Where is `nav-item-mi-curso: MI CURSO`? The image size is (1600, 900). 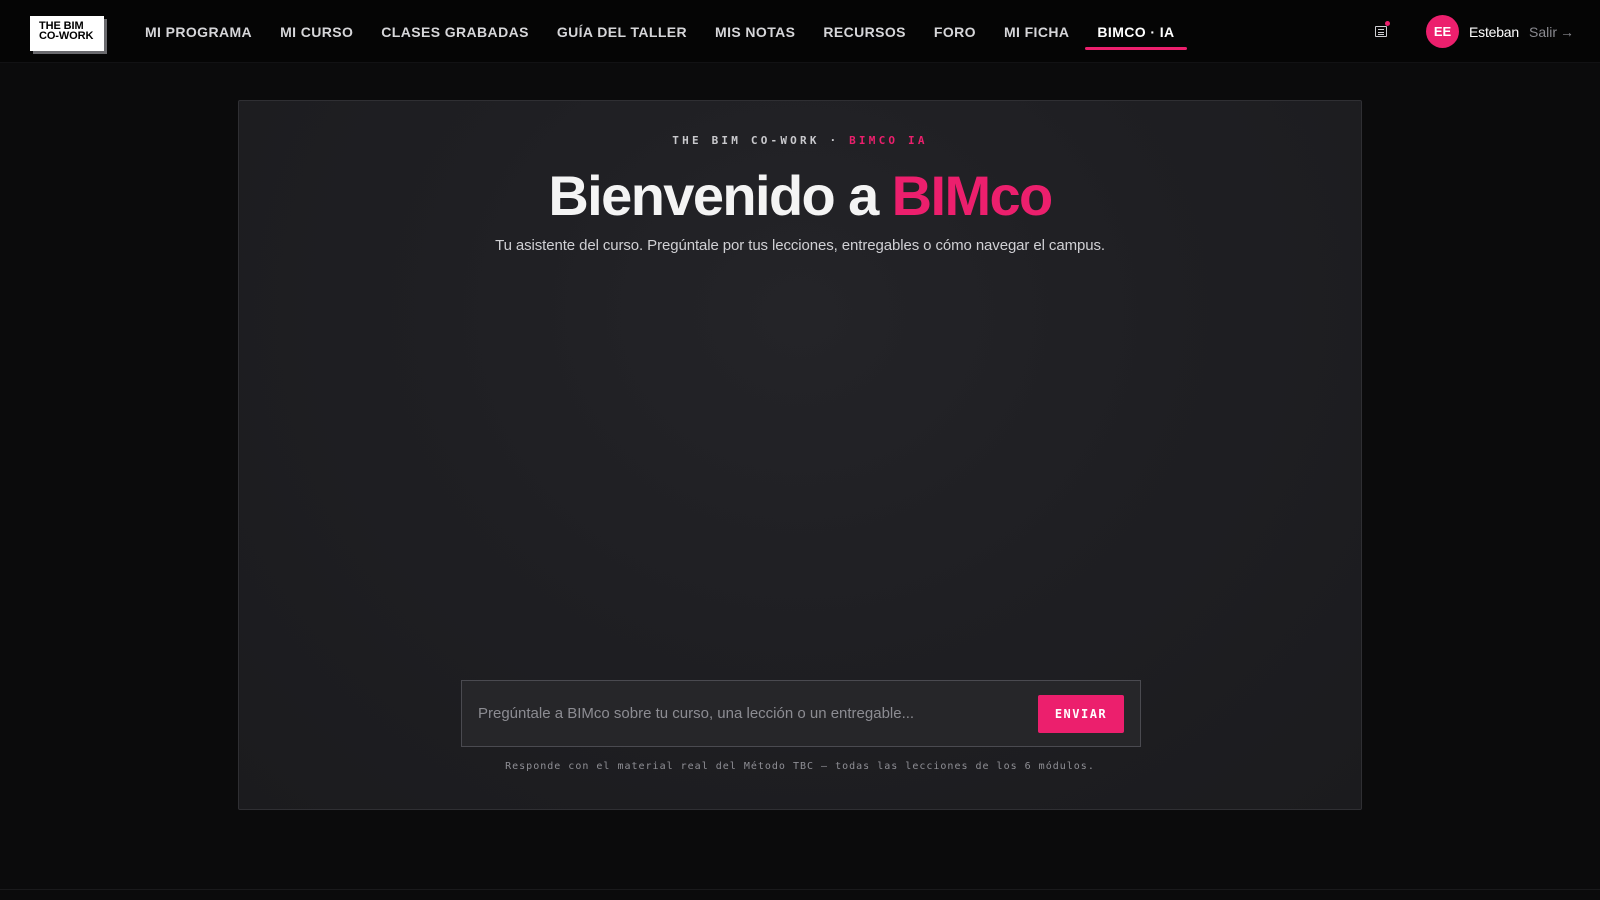 nav-item-mi-curso: MI CURSO is located at coordinates (316, 31).